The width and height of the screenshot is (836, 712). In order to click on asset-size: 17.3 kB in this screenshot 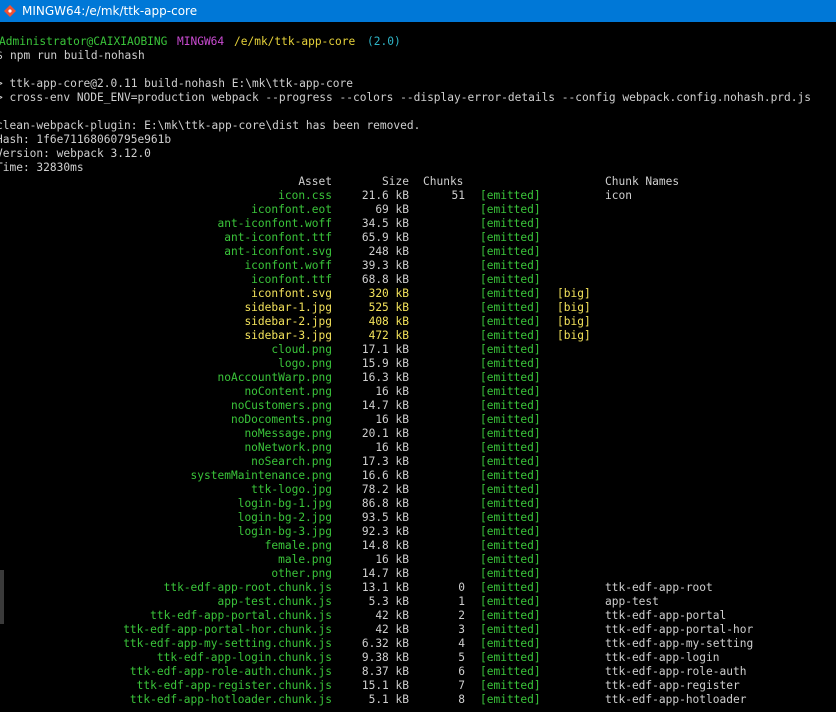, I will do `click(385, 461)`.